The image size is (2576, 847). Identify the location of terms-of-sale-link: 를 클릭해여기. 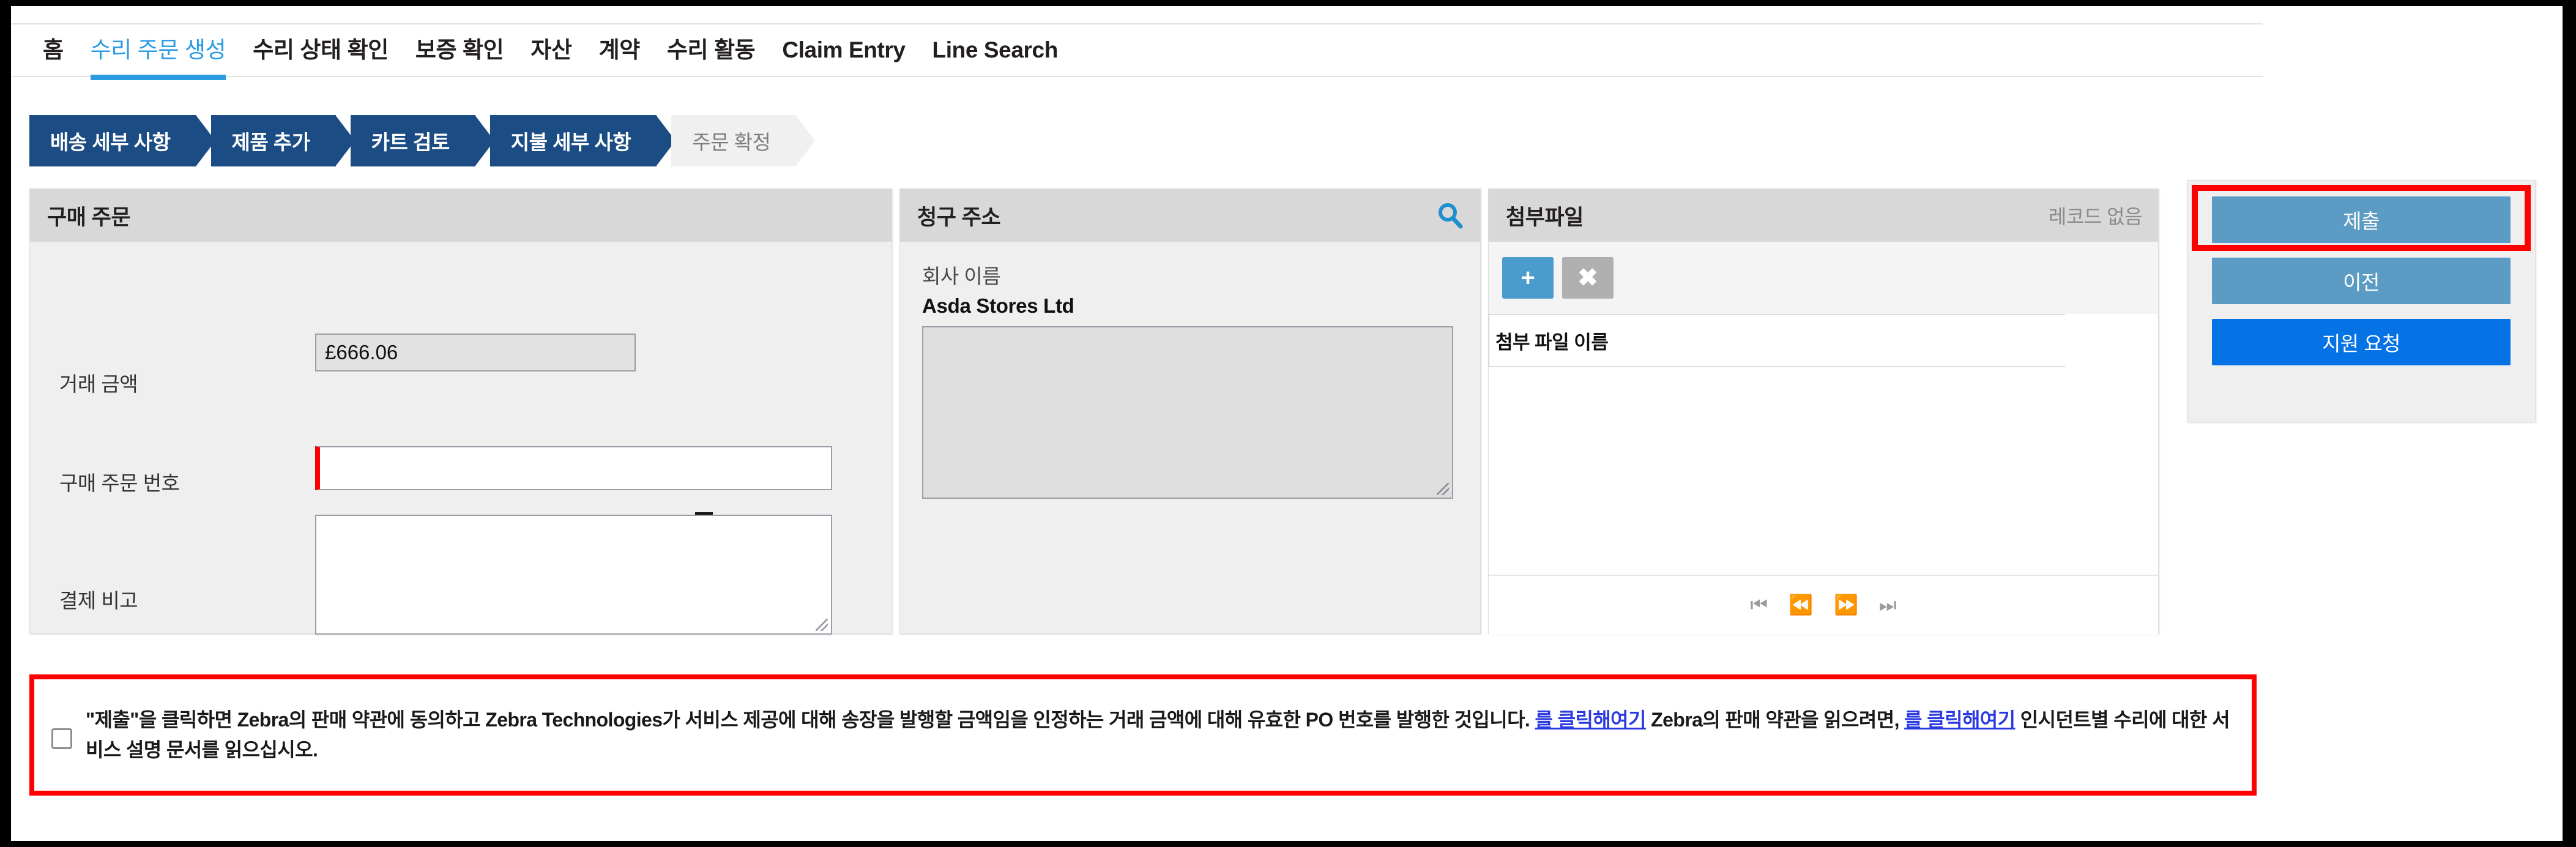
(1591, 720).